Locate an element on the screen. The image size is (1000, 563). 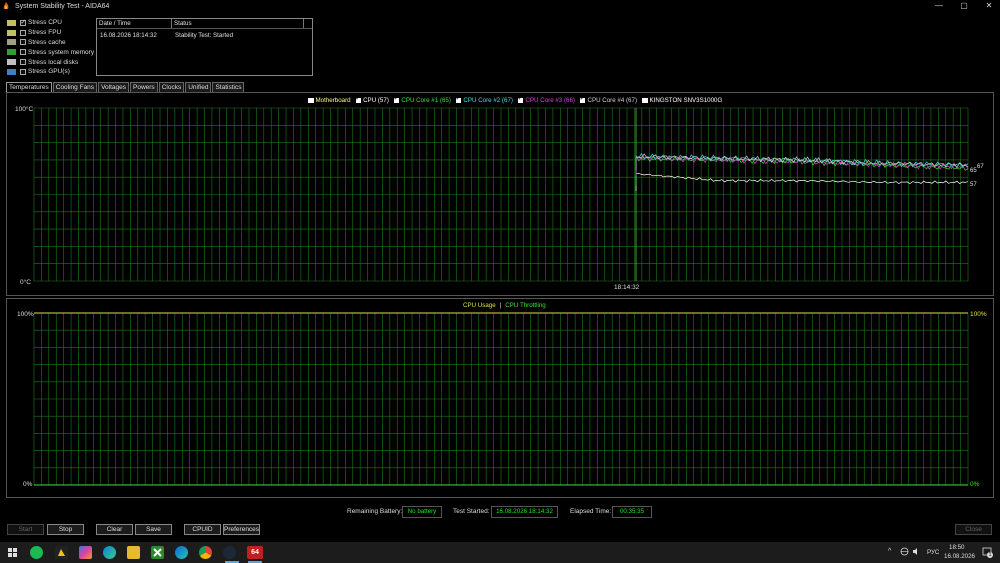
test-started-value: 16.08.2026 18:14:32 is located at coordinates (524, 512).